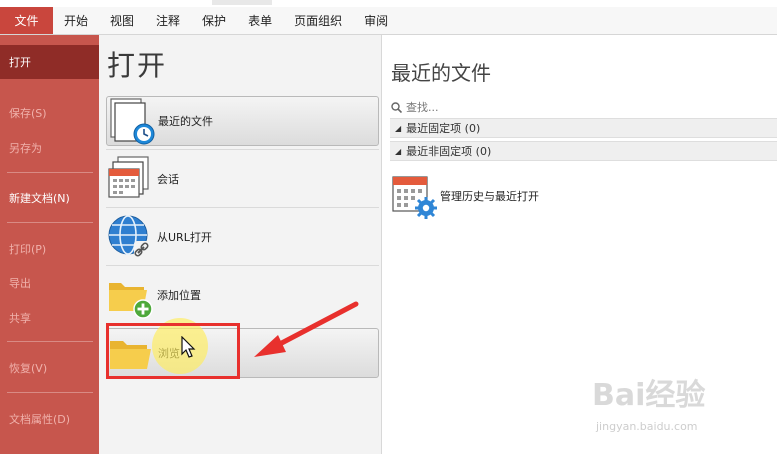  I want to click on tab-home: 开始, so click(76, 20).